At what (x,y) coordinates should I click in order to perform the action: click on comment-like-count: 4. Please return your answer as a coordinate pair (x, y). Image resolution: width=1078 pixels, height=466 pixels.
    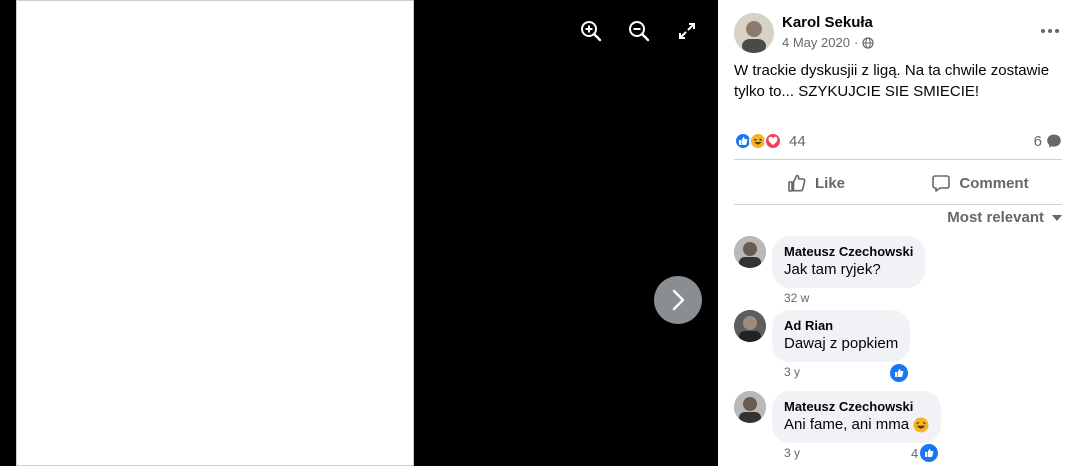
    Looking at the image, I should click on (915, 453).